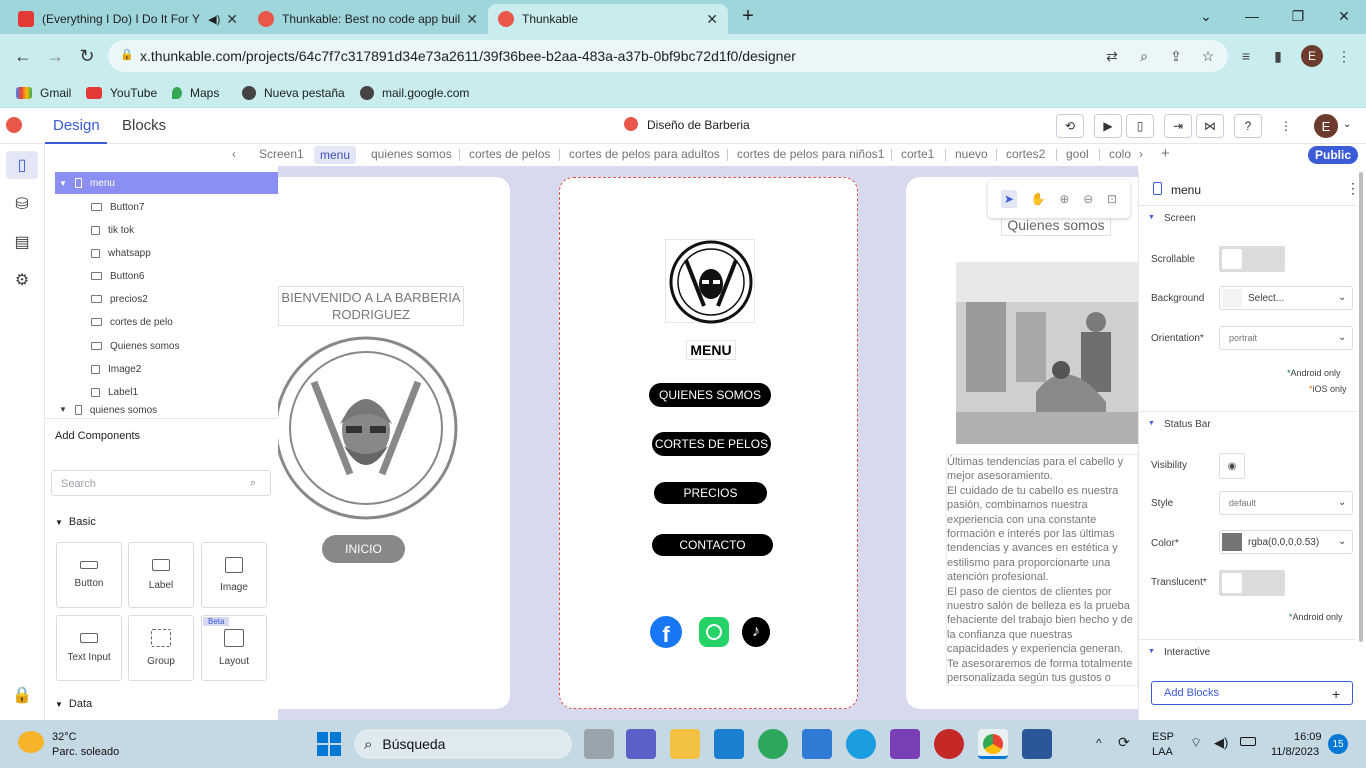  What do you see at coordinates (414, 93) in the screenshot?
I see `bookmark-mail: mail.google.com` at bounding box center [414, 93].